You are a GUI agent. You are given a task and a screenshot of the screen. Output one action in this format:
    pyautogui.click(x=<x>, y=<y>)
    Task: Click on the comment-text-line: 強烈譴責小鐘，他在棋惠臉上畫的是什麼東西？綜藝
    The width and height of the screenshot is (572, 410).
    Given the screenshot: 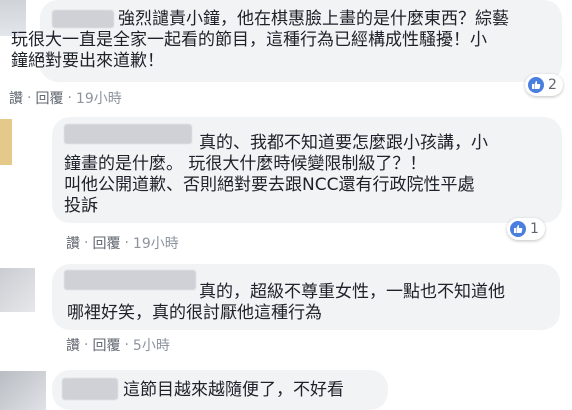 What is the action you would take?
    pyautogui.click(x=313, y=19)
    